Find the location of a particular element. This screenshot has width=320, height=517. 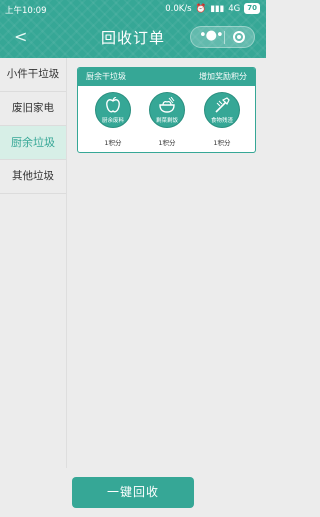

battery-icon: 70 is located at coordinates (252, 8).